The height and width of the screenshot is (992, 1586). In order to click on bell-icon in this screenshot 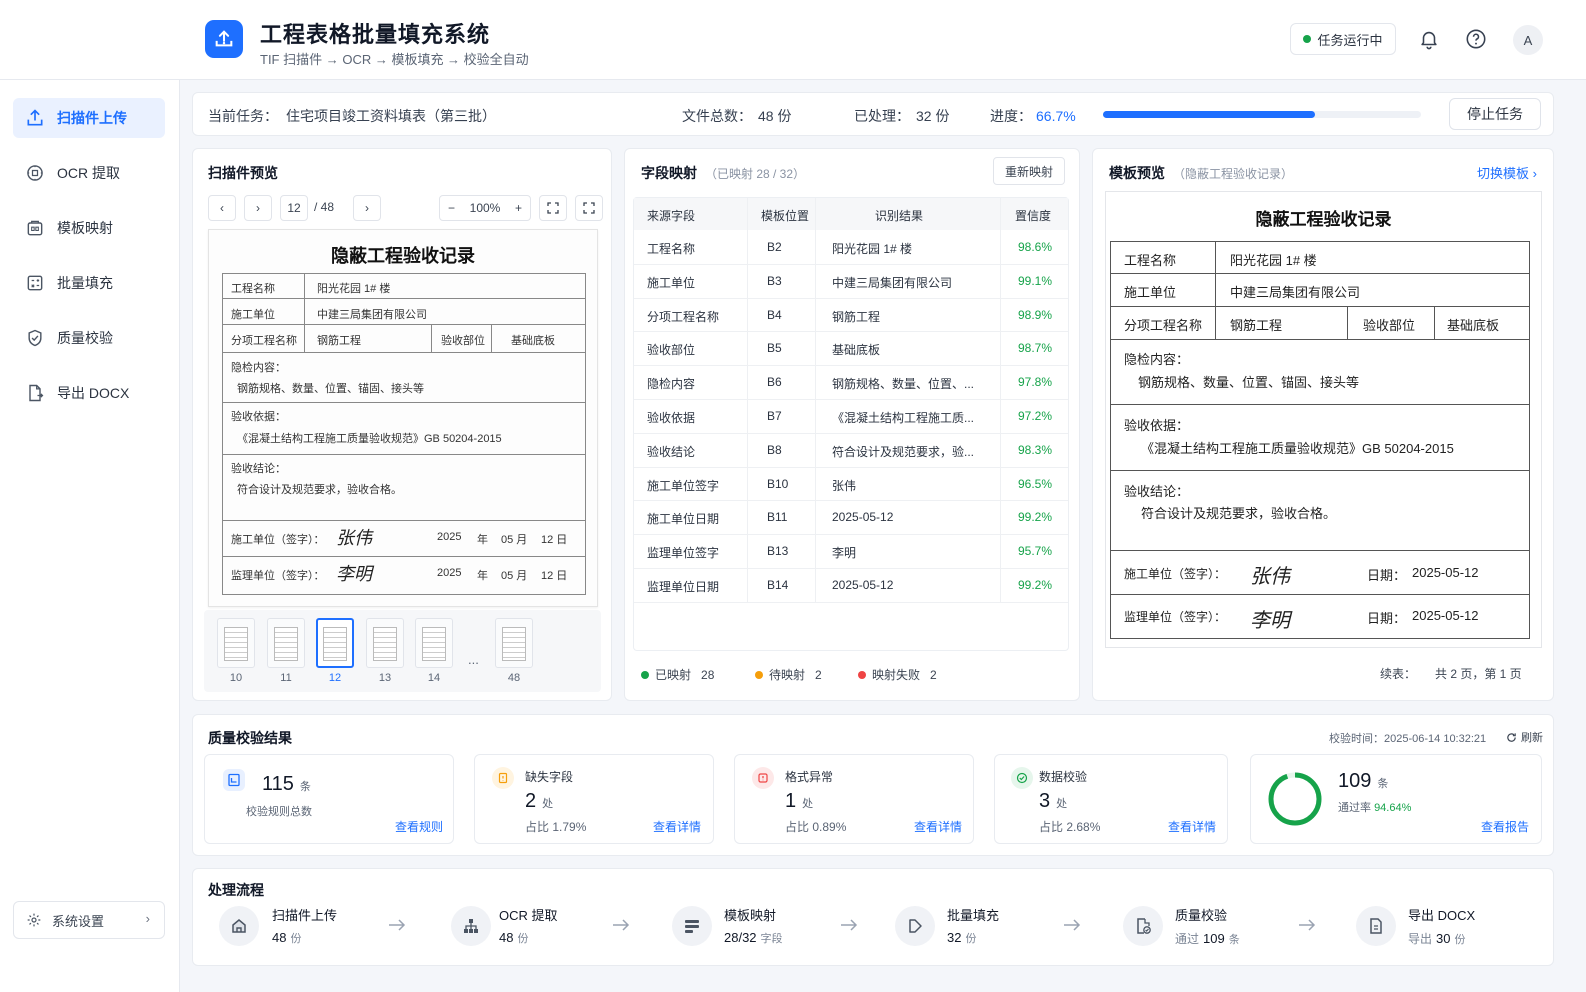, I will do `click(1429, 39)`.